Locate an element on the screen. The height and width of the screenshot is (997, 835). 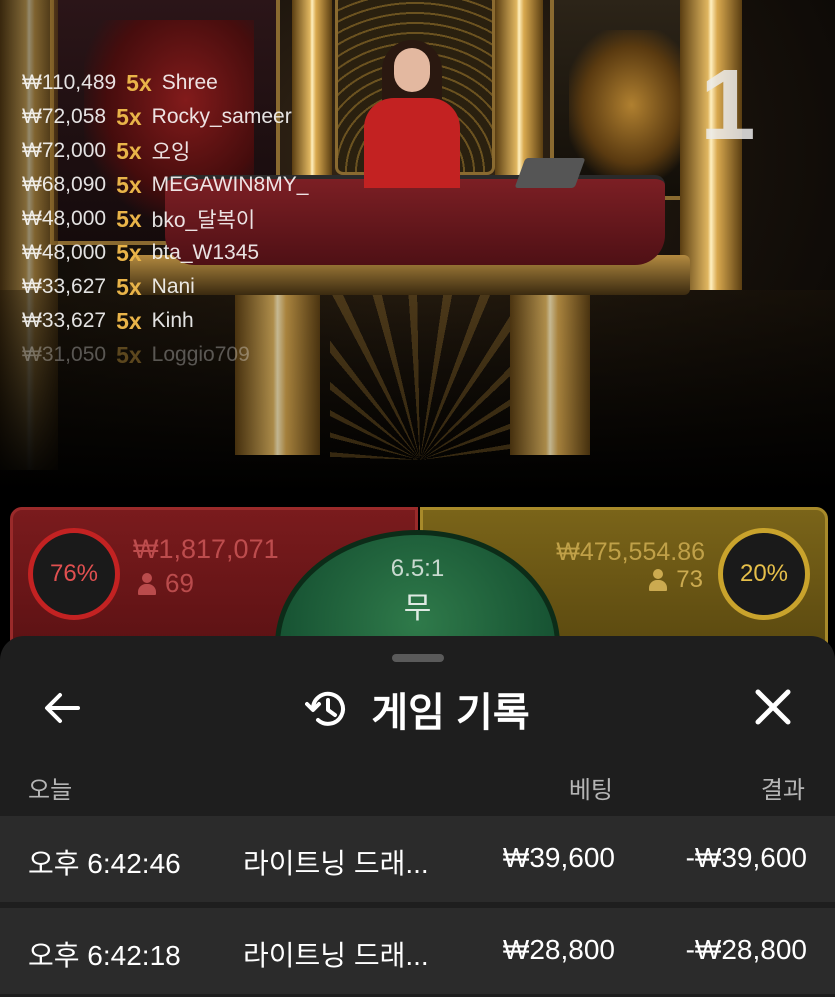
row-bet: ₩28,800 is located at coordinates (558, 949).